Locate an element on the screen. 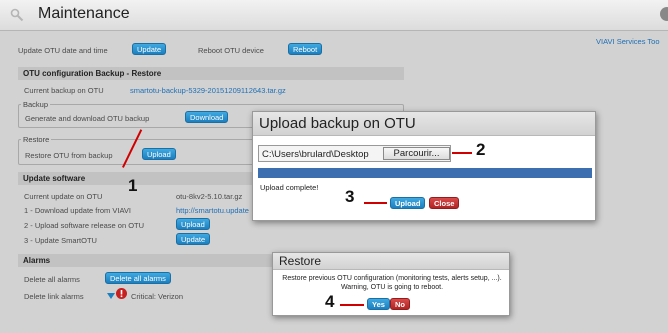 This screenshot has height=333, width=668. restore-dialog-title: Restore is located at coordinates (391, 261).